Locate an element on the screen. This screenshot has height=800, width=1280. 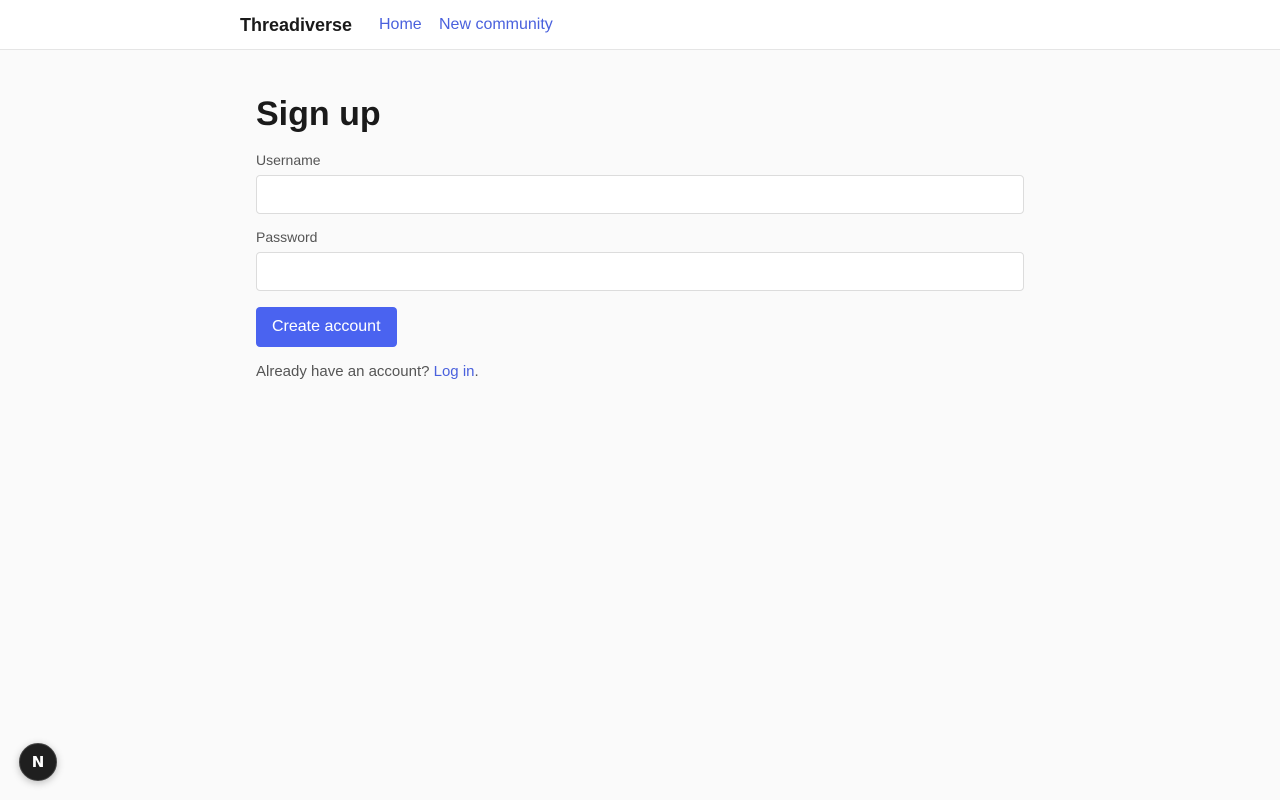
nav-home-link: Home is located at coordinates (400, 25).